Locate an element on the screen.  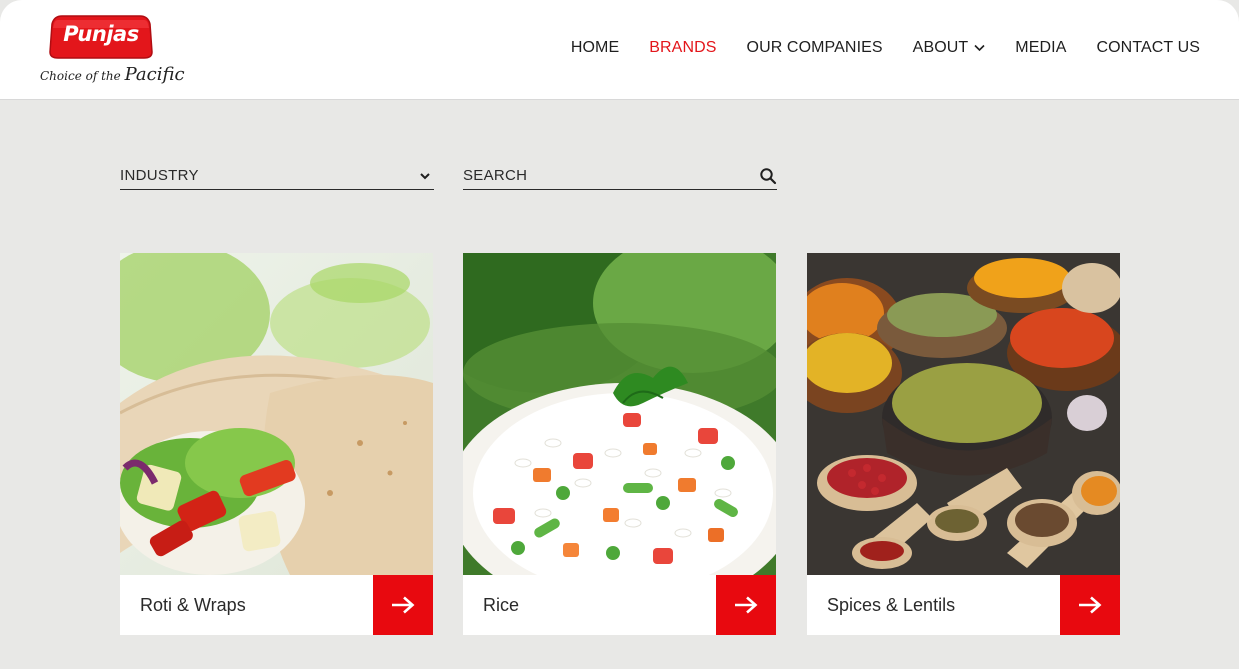
search-icon is located at coordinates (768, 176).